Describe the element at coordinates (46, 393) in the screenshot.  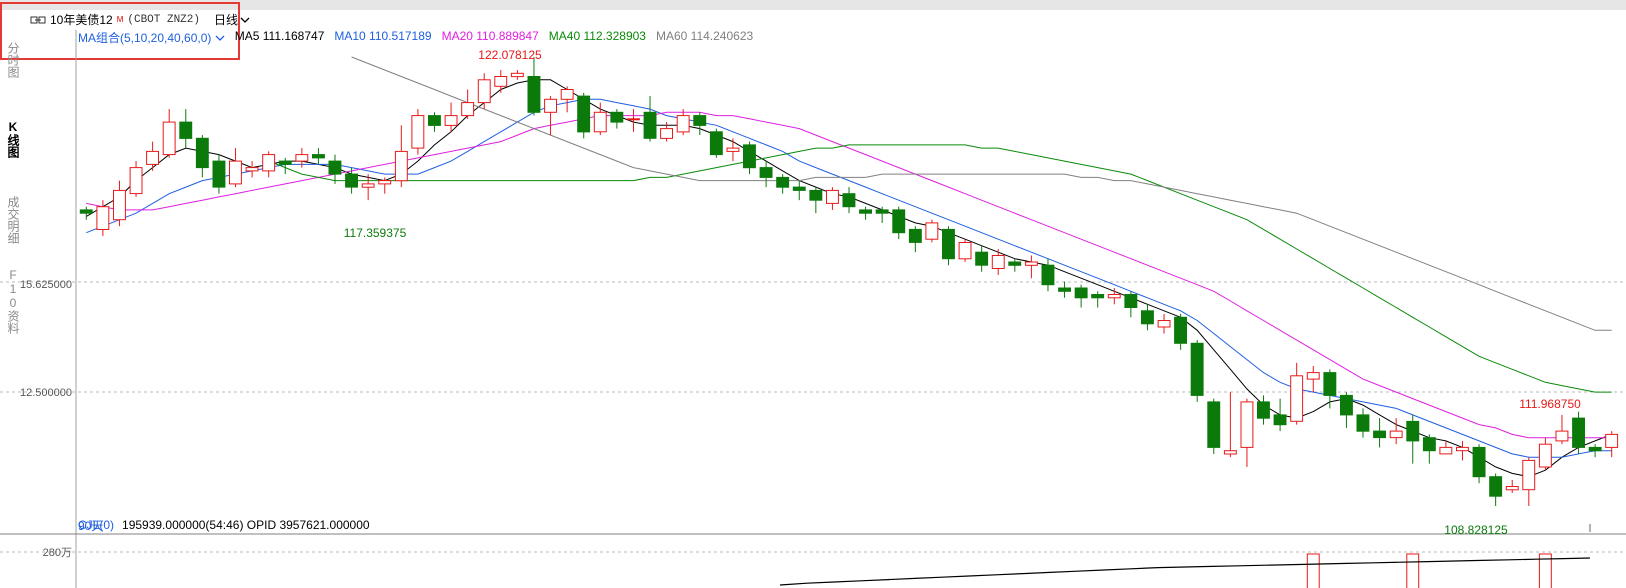
I see `y-tick-label: 12.500000` at that location.